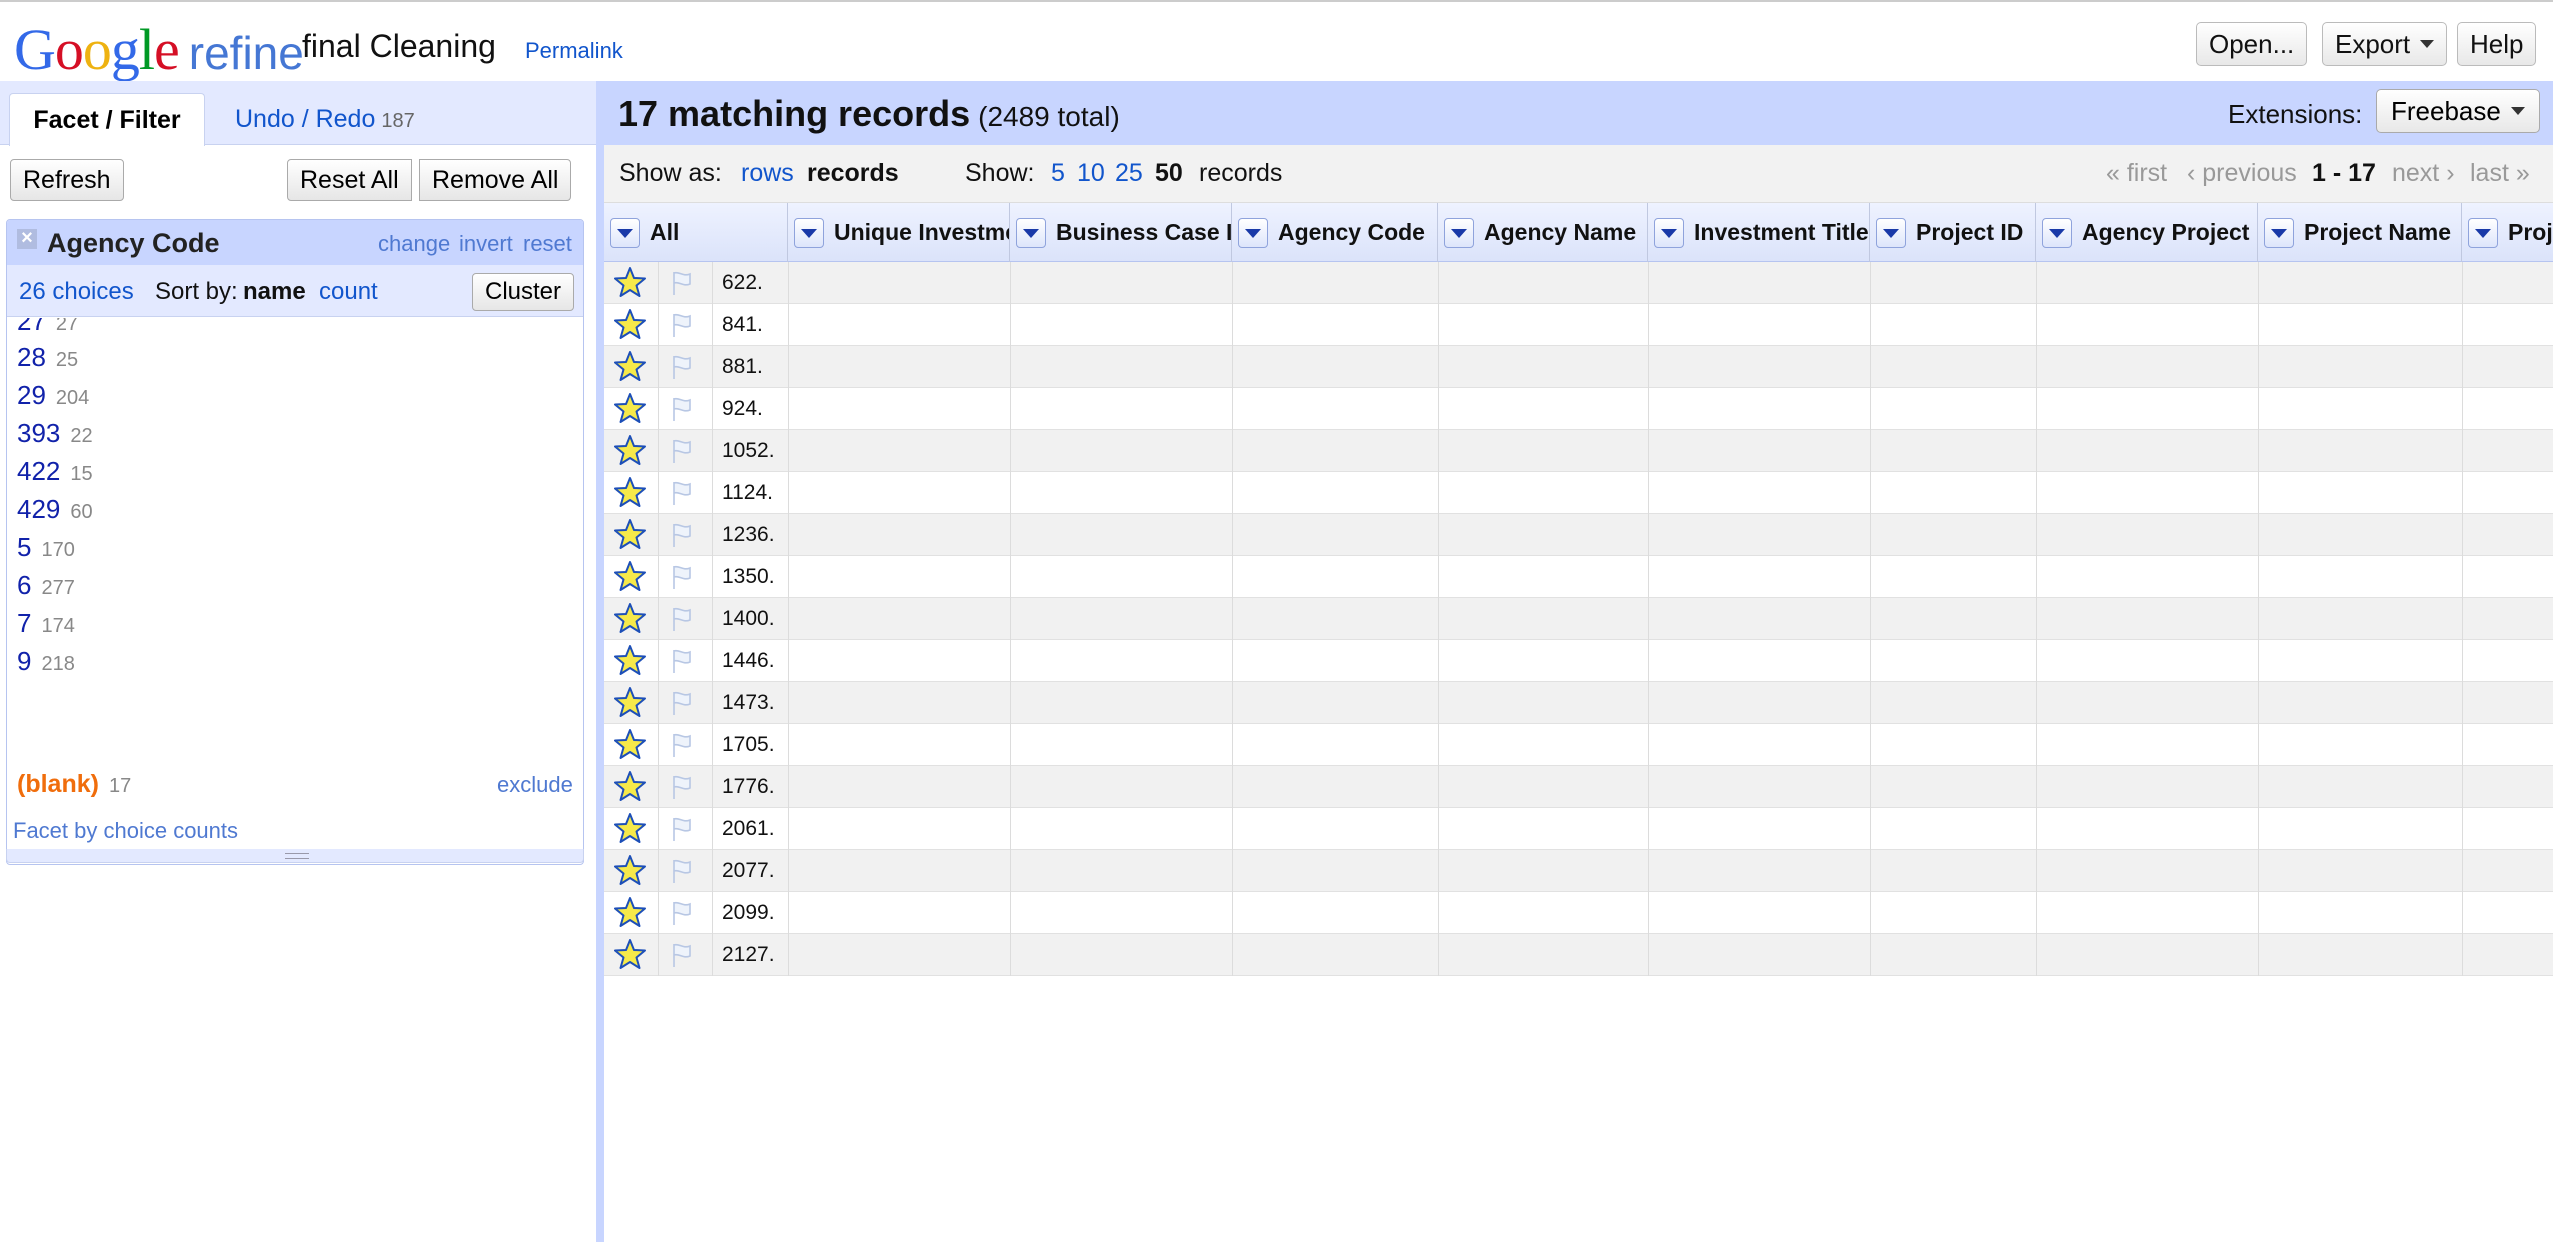  Describe the element at coordinates (1335, 232) in the screenshot. I see `column-header: Agency Code` at that location.